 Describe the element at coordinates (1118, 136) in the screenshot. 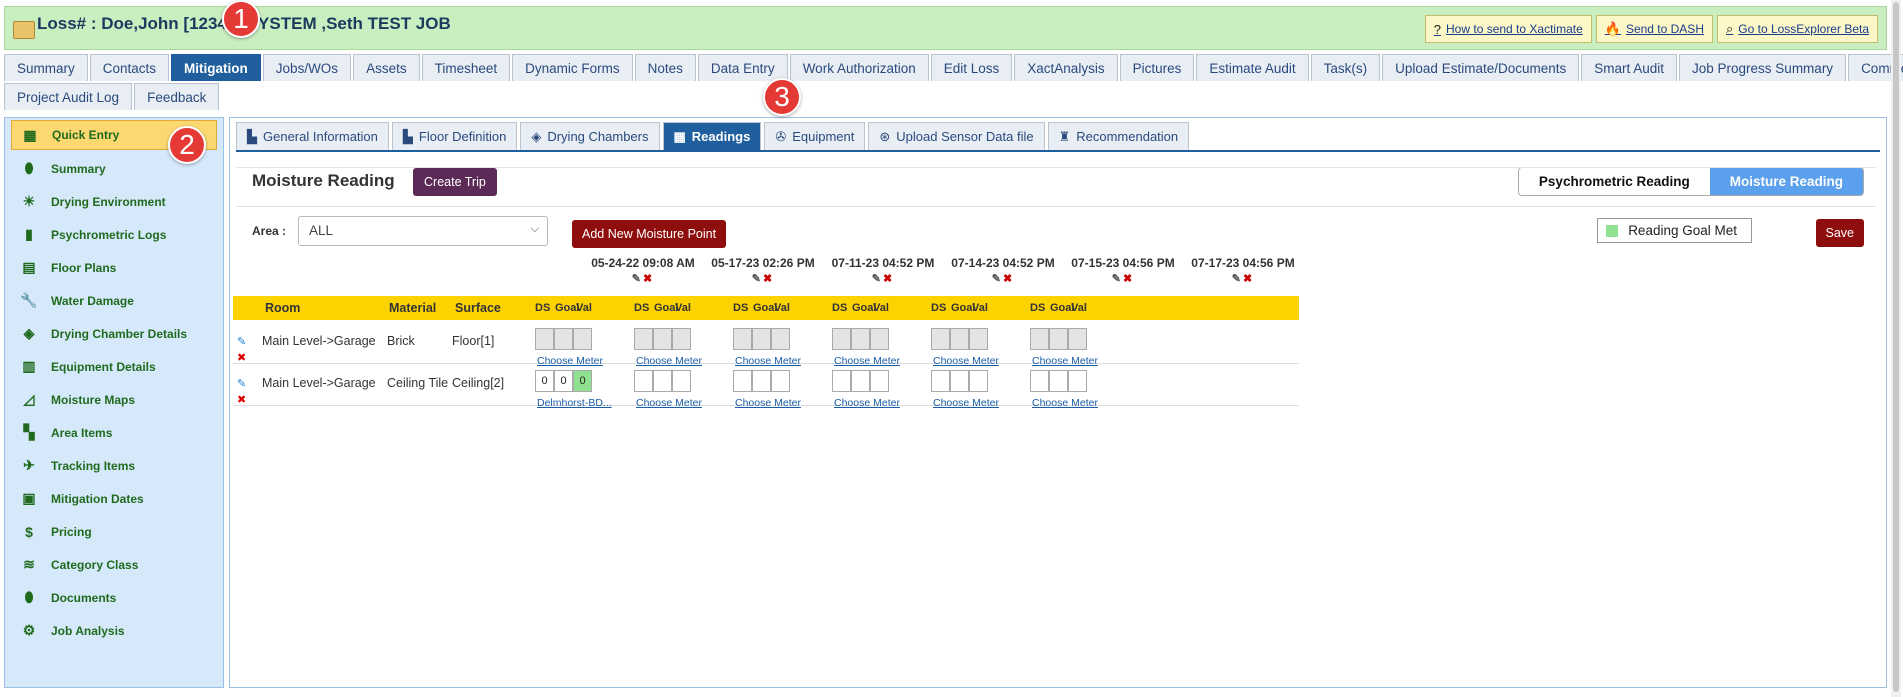

I see `subtab-recommendation: ♜ Recommendation` at that location.